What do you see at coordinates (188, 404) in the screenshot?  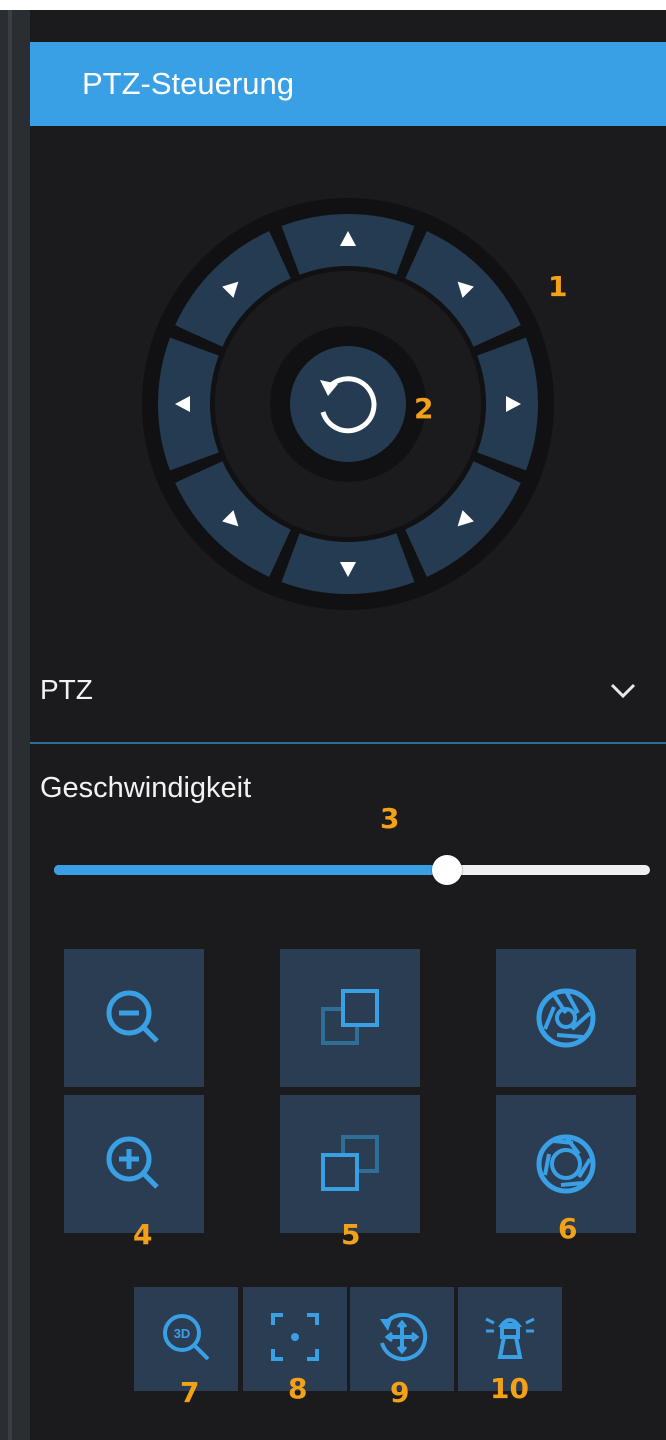 I see `ptz-left-button` at bounding box center [188, 404].